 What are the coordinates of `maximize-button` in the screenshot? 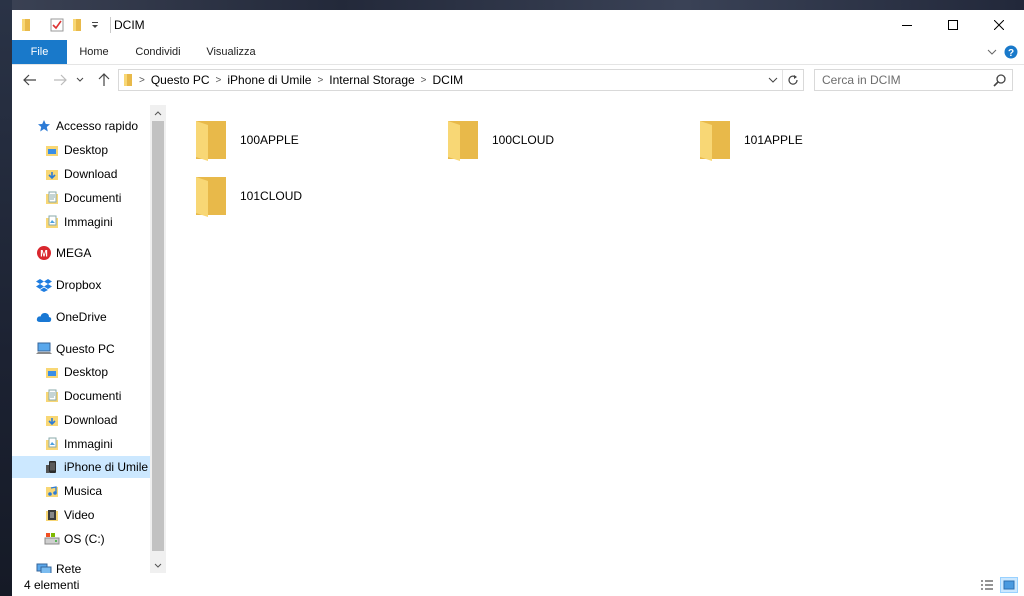 It's located at (953, 25).